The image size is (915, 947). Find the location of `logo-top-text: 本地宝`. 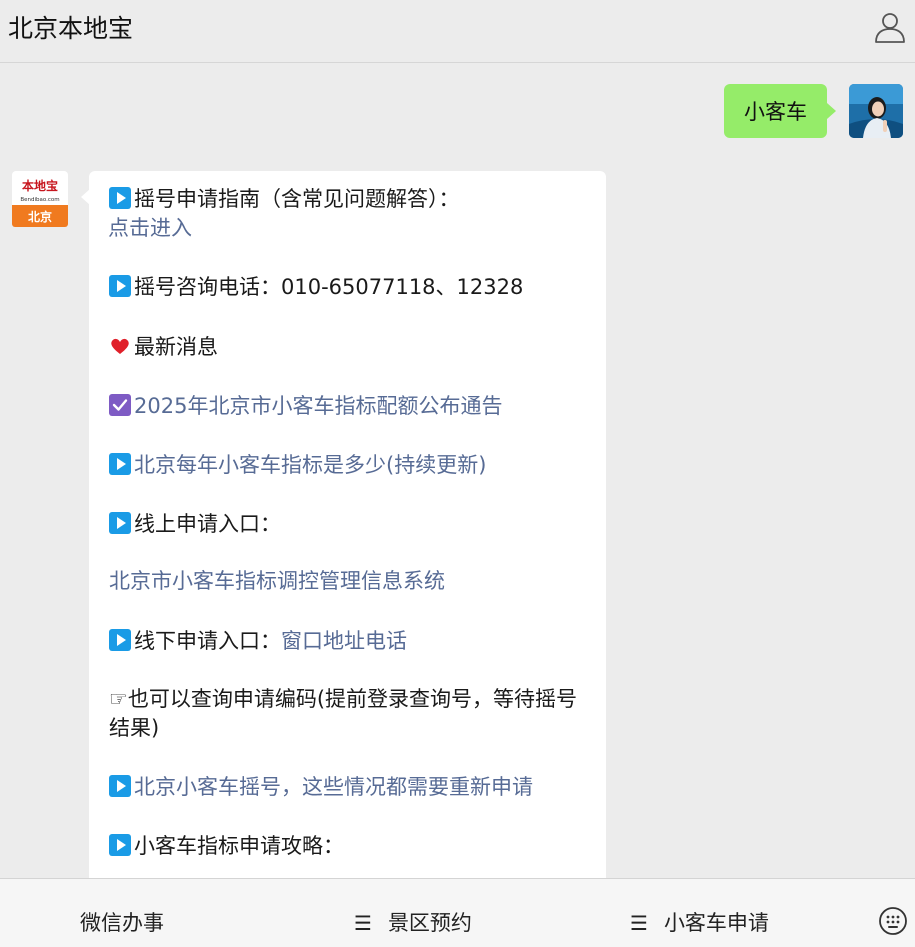

logo-top-text: 本地宝 is located at coordinates (40, 185).